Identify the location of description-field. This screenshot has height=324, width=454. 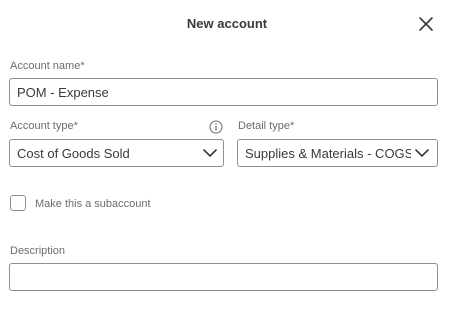
(223, 277).